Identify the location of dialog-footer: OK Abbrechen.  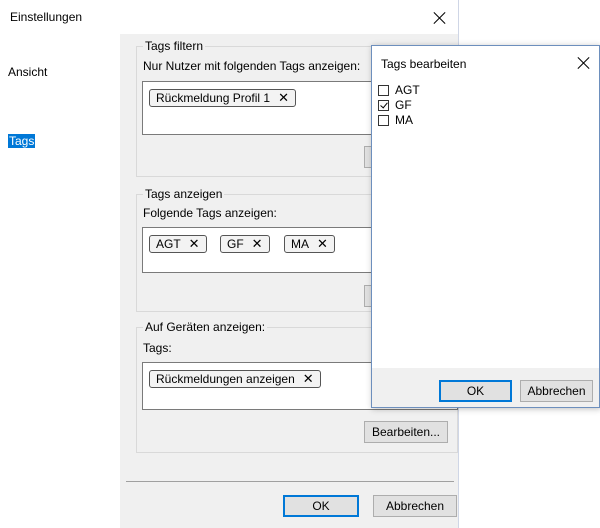
(485, 387).